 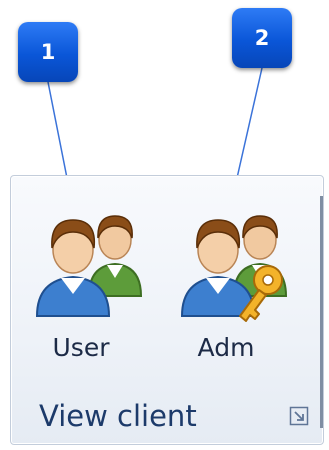 What do you see at coordinates (89, 266) in the screenshot?
I see `users-icon` at bounding box center [89, 266].